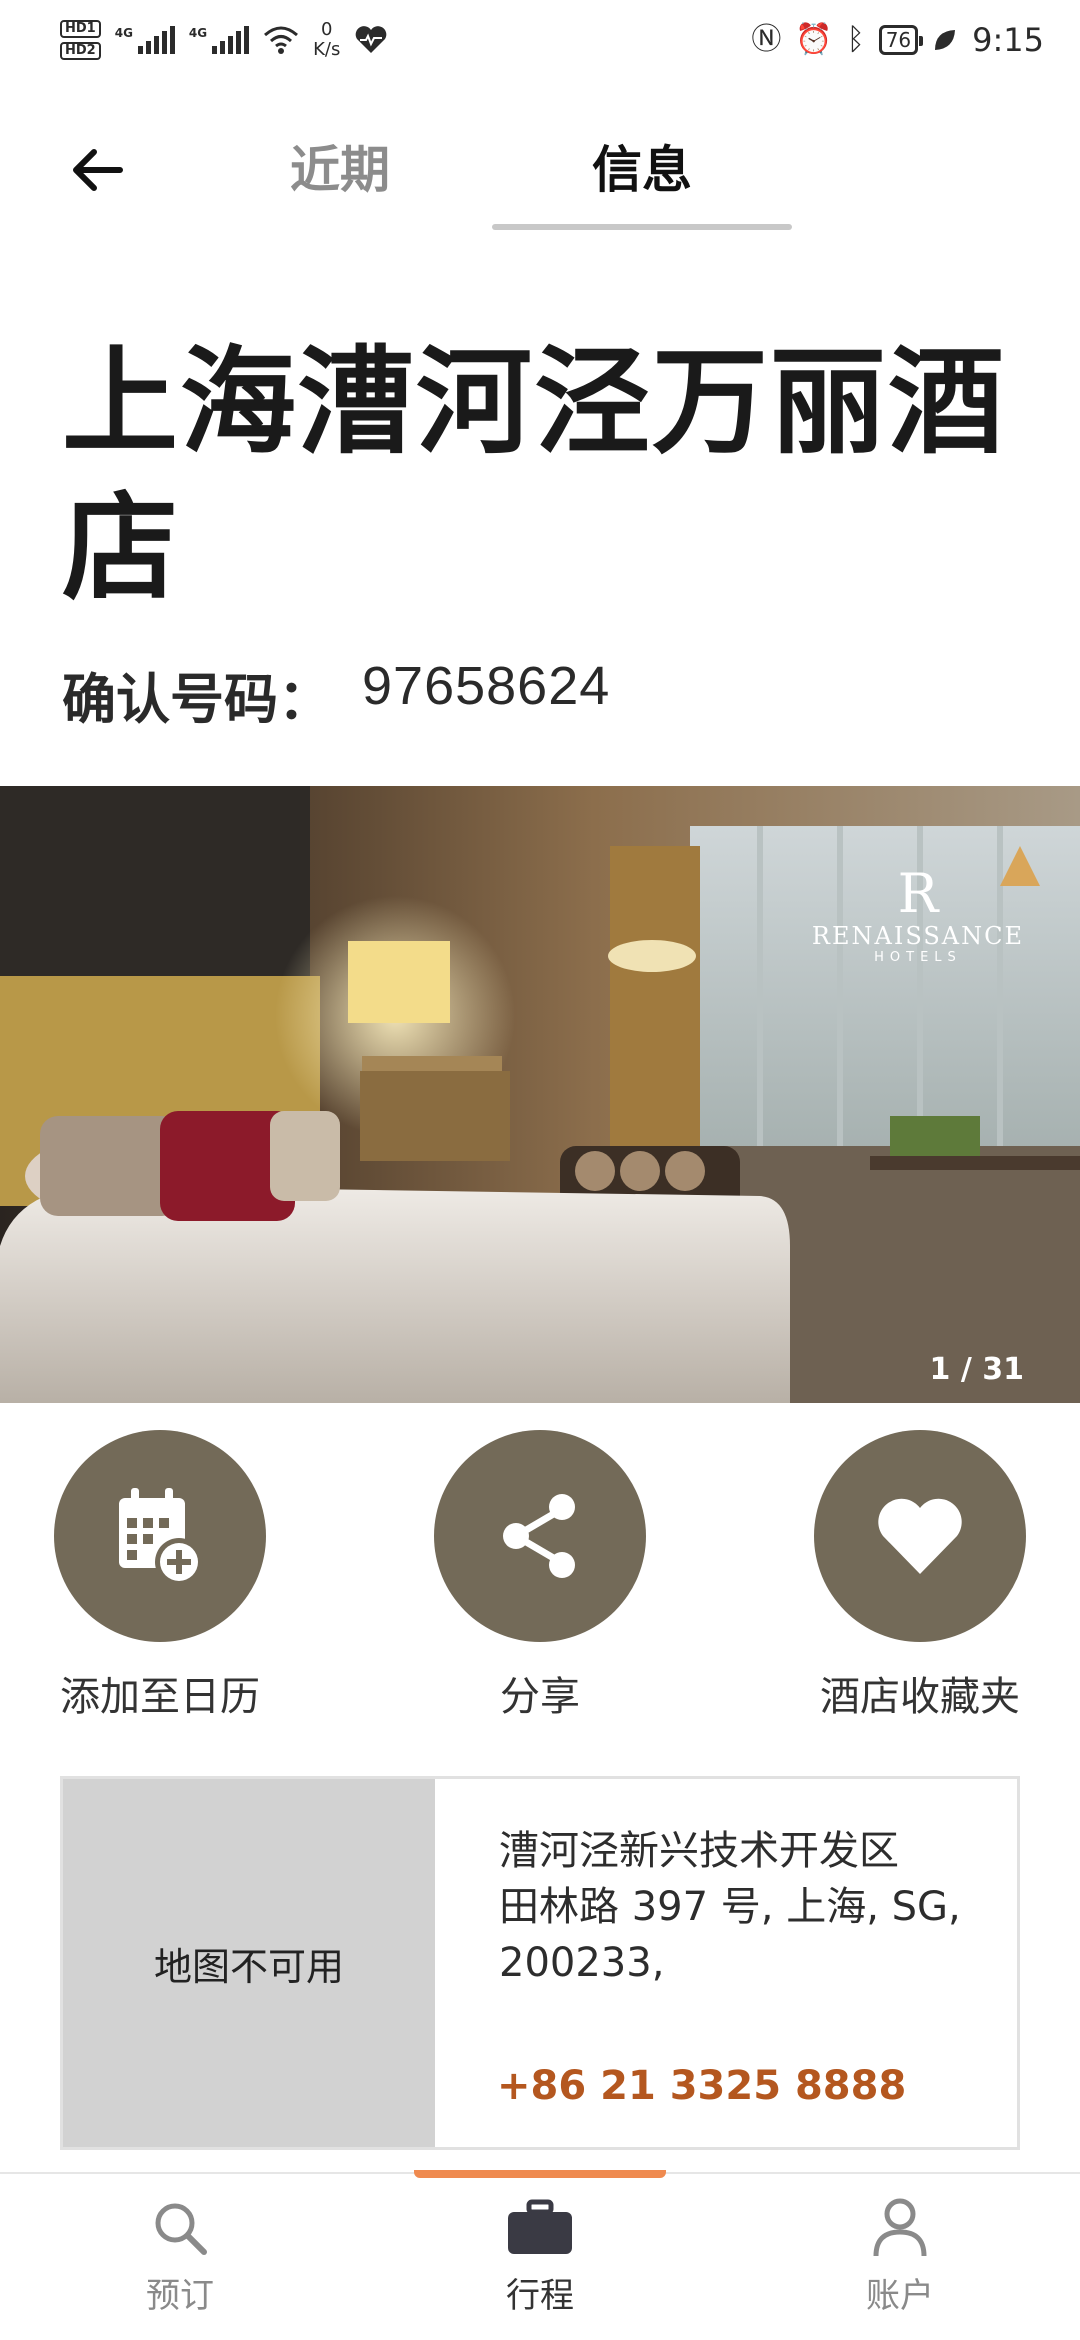  Describe the element at coordinates (336, 694) in the screenshot. I see `confirmation-row: 确认号码： 97658624` at that location.